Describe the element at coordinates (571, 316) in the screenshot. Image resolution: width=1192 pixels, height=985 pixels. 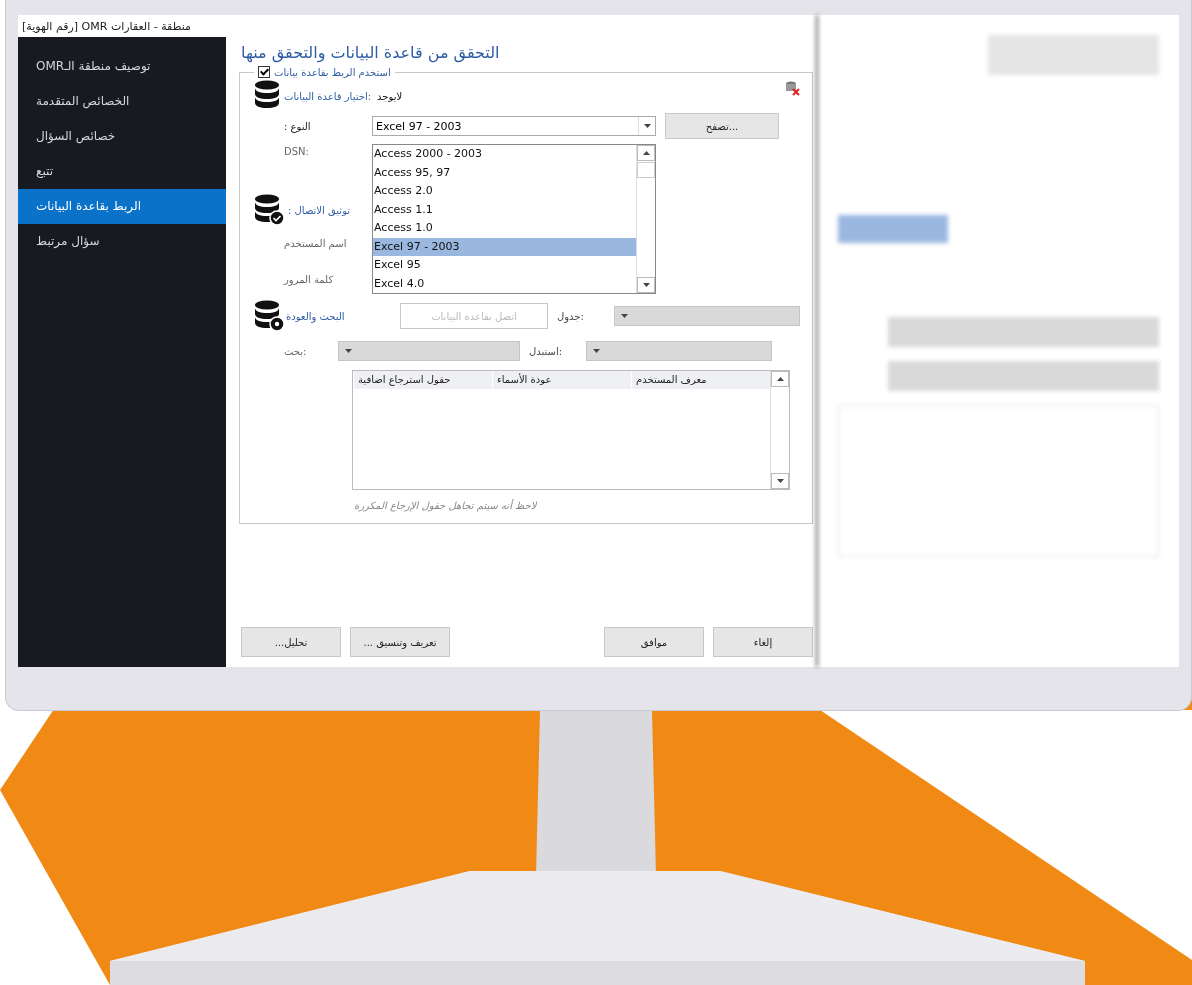
I see `field-label: جدول:` at that location.